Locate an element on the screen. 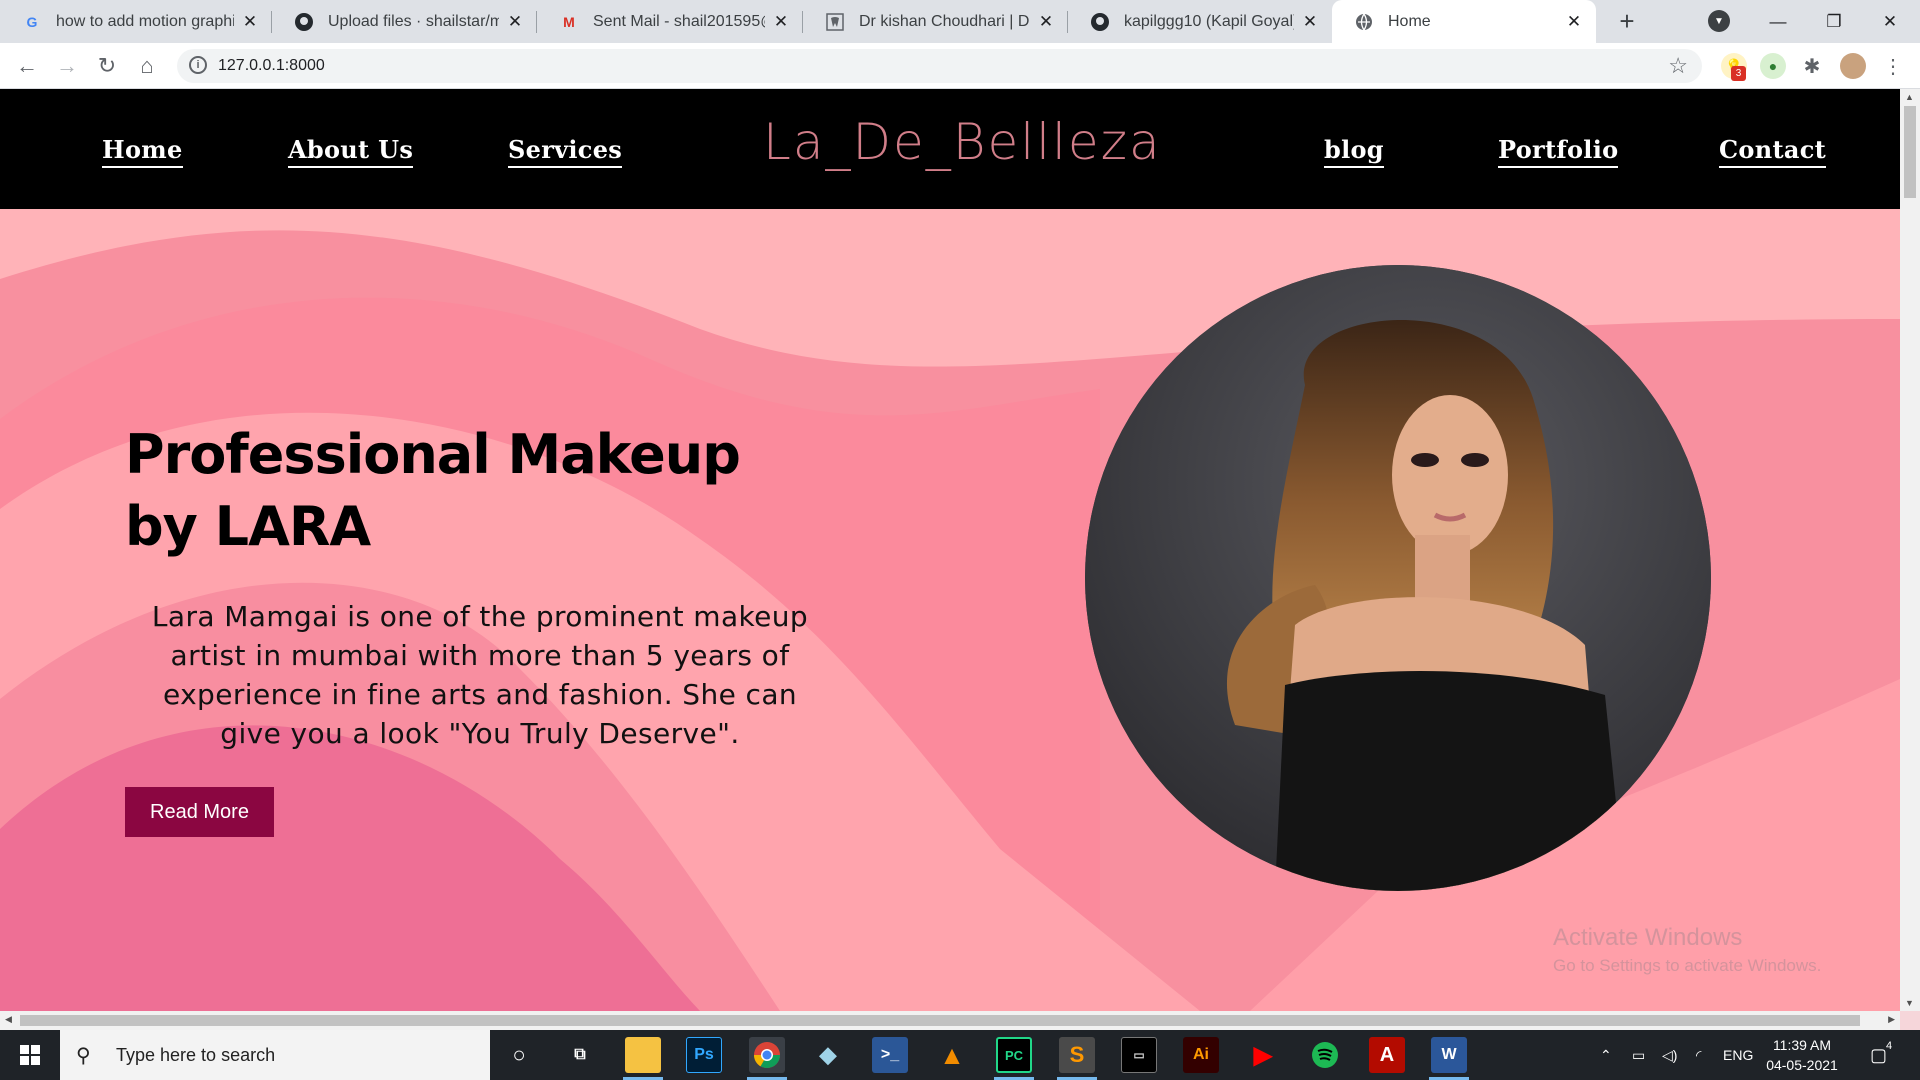  clock-time: 11:39 AM is located at coordinates (1802, 1045).